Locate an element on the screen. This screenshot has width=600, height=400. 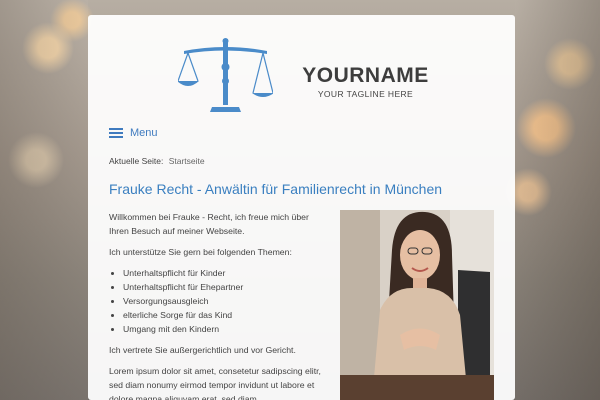
list-item: Versorgungsausgleich is located at coordinates (223, 301).